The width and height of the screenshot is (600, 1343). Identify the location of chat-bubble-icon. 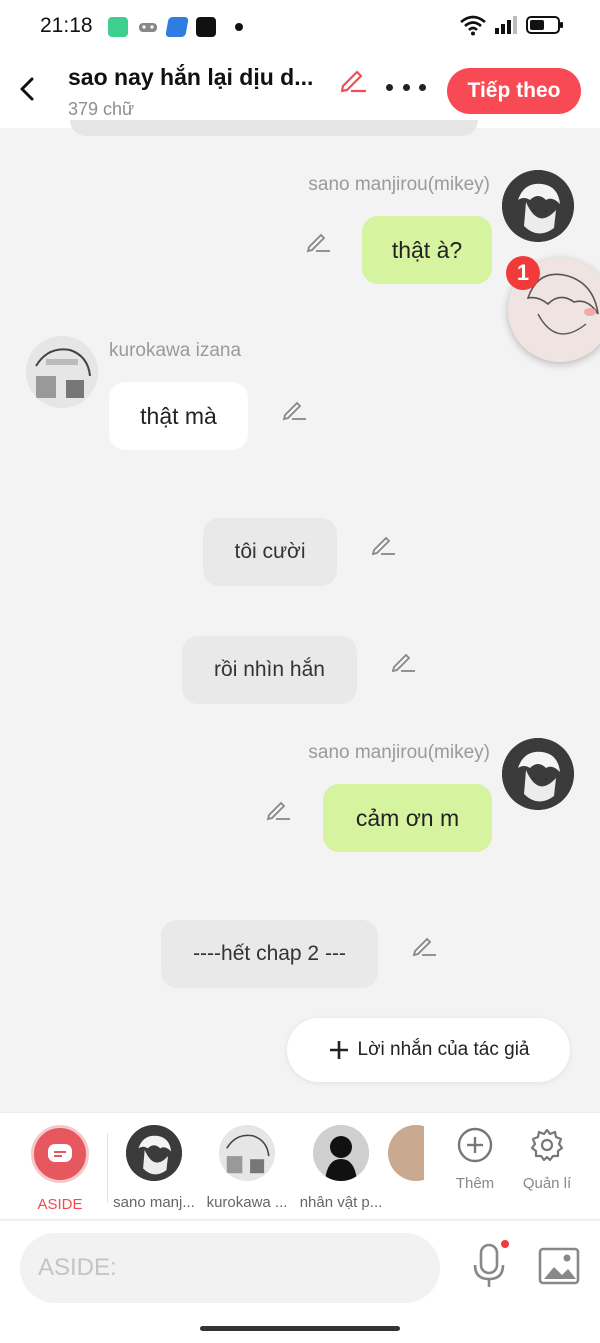
(60, 1153).